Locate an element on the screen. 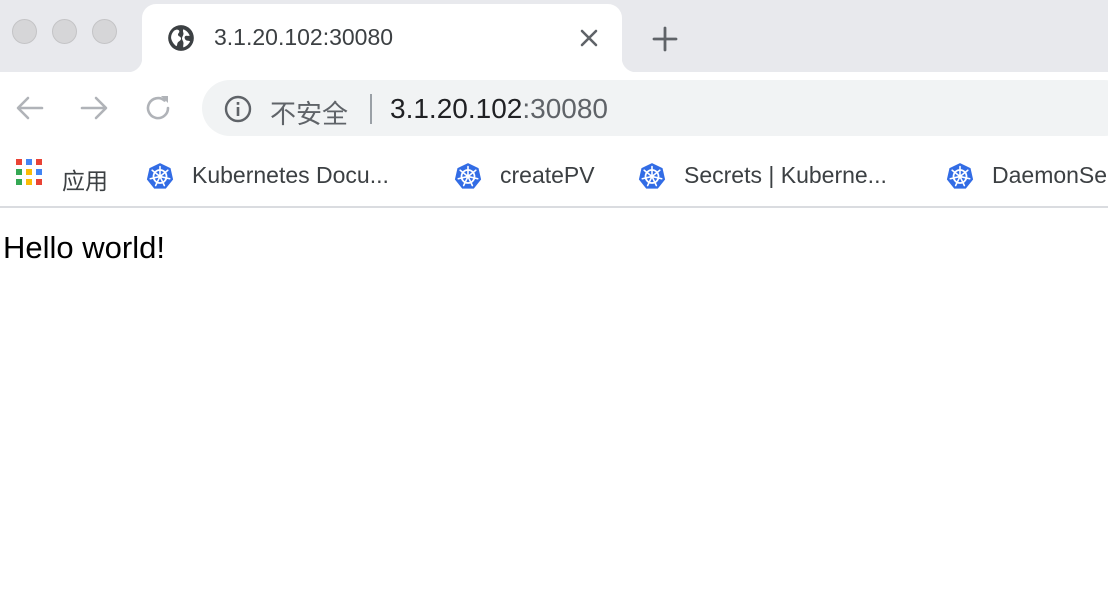 This screenshot has width=1108, height=602. bookmark-label: createPV is located at coordinates (547, 175).